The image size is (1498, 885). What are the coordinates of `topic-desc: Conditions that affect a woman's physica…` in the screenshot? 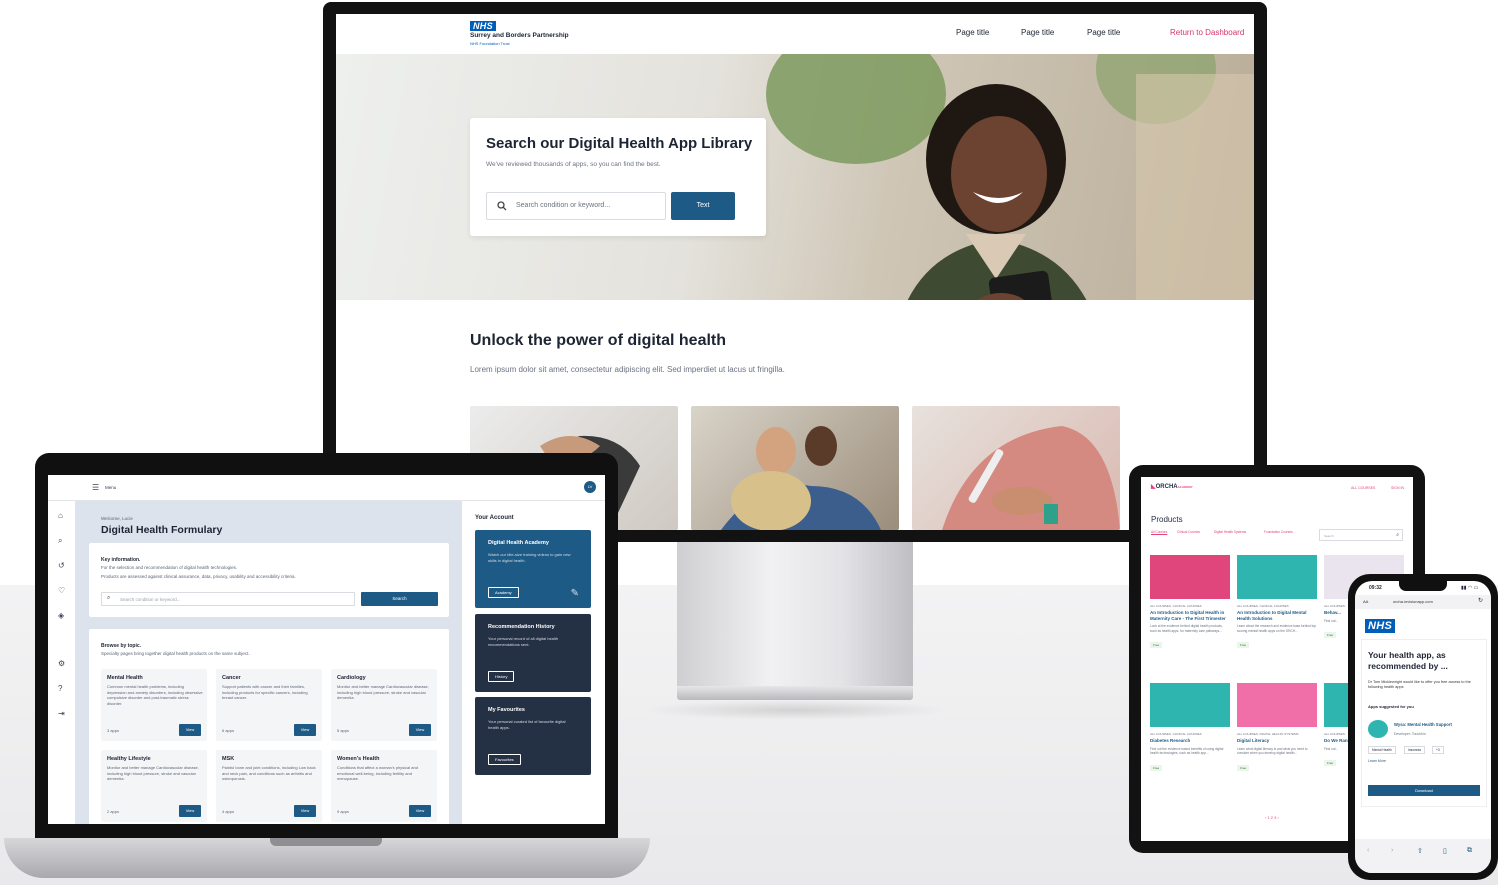 It's located at (377, 773).